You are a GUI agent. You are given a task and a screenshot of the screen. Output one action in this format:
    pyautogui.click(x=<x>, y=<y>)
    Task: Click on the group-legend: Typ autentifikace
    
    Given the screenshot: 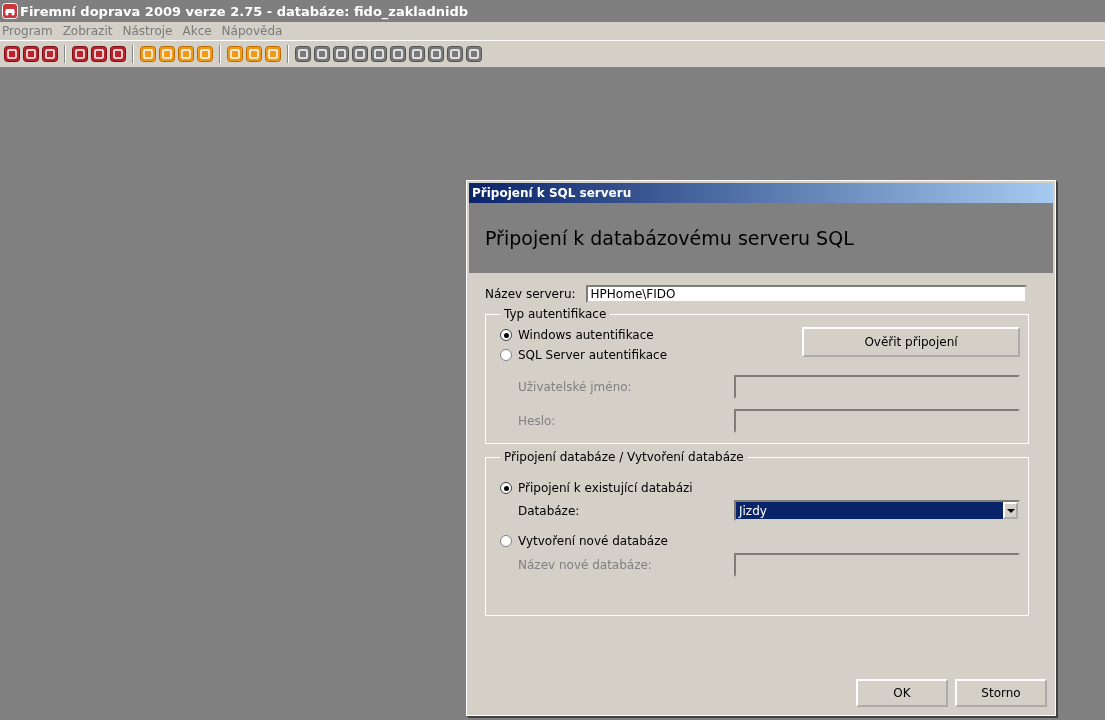 What is the action you would take?
    pyautogui.click(x=555, y=314)
    